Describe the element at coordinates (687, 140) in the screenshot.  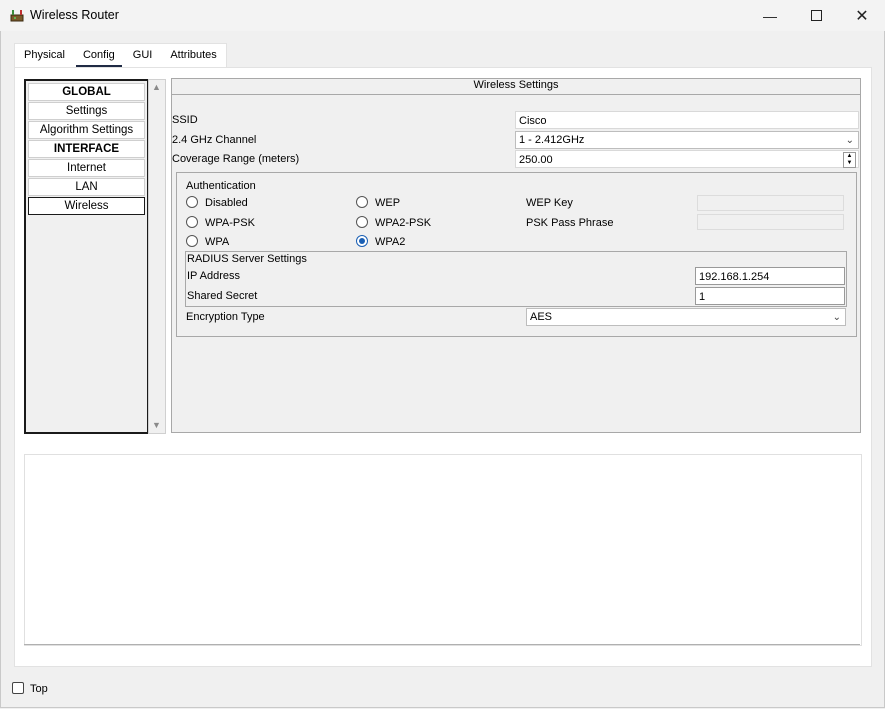
I see `channel-select: 1 - 2.412GHz ⌄` at that location.